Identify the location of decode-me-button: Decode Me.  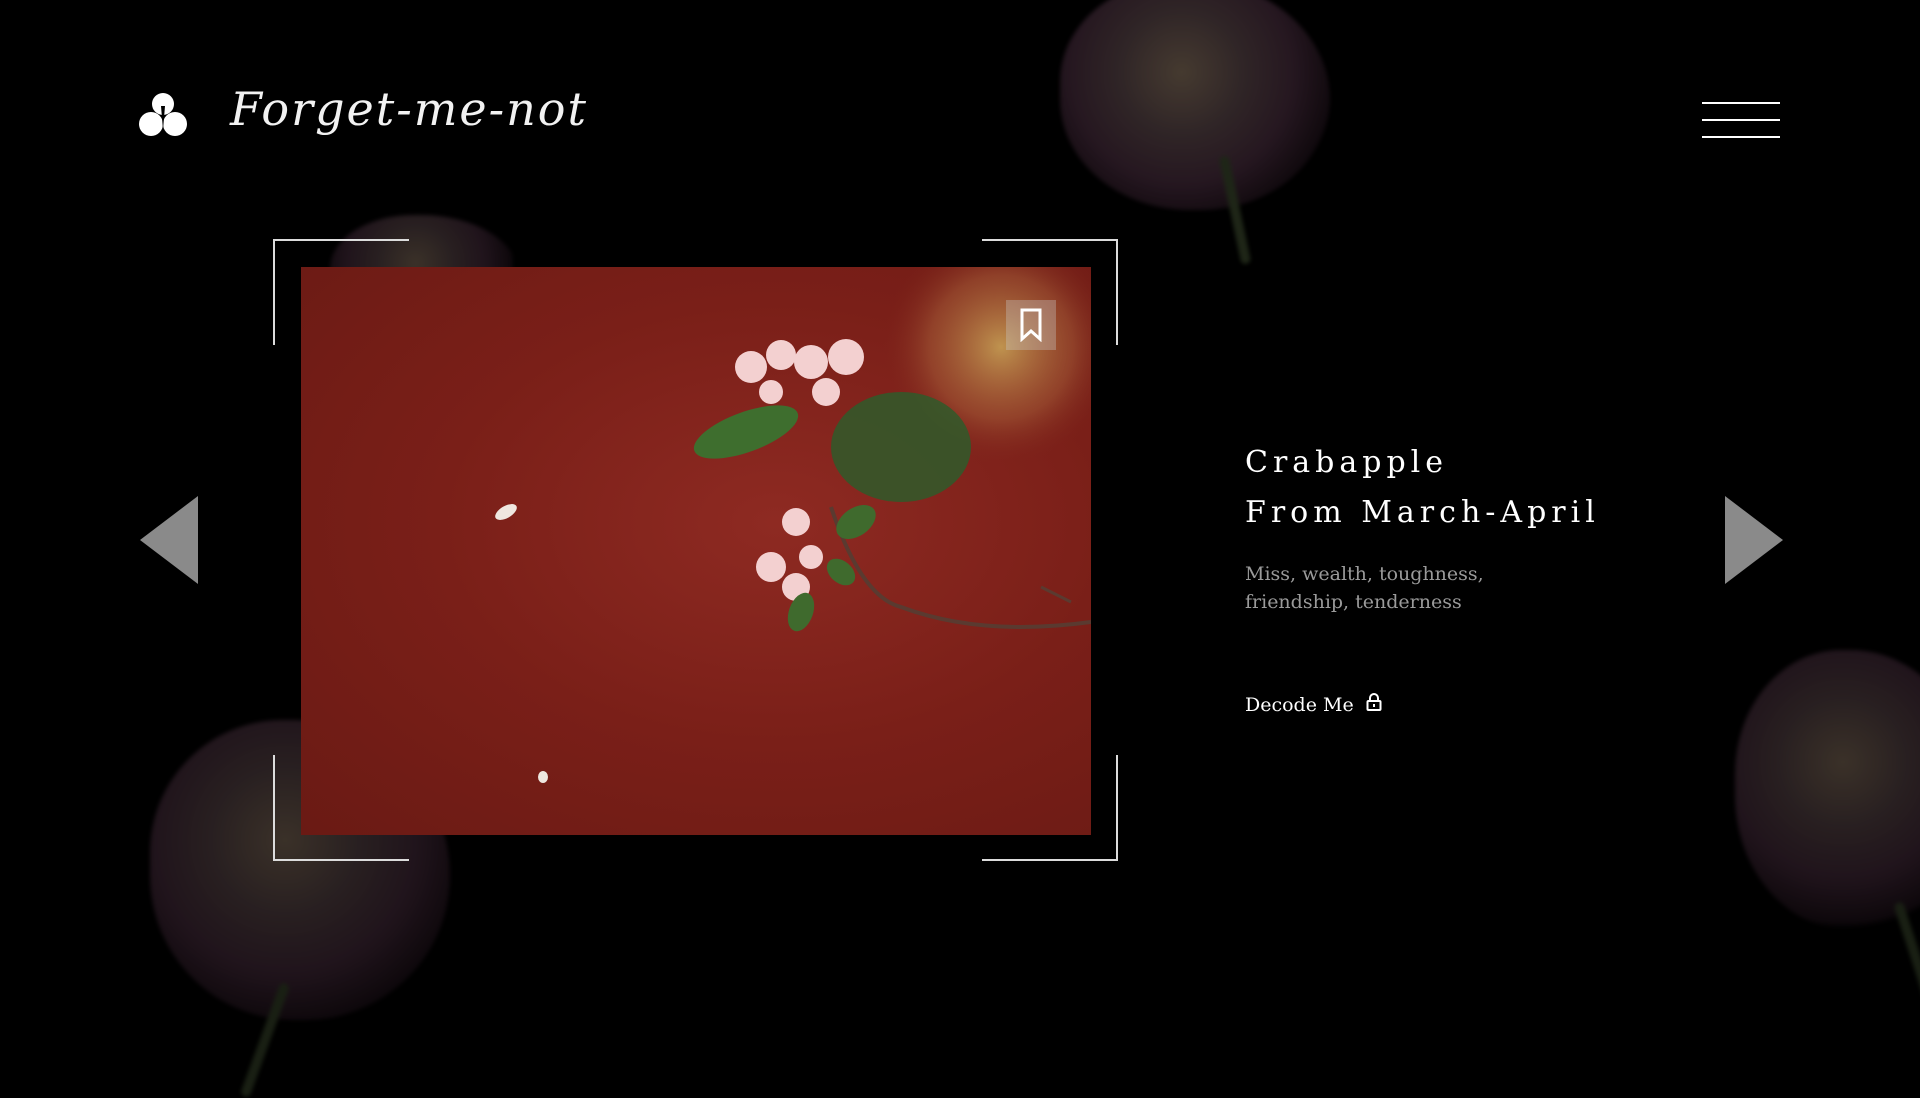
(1313, 704).